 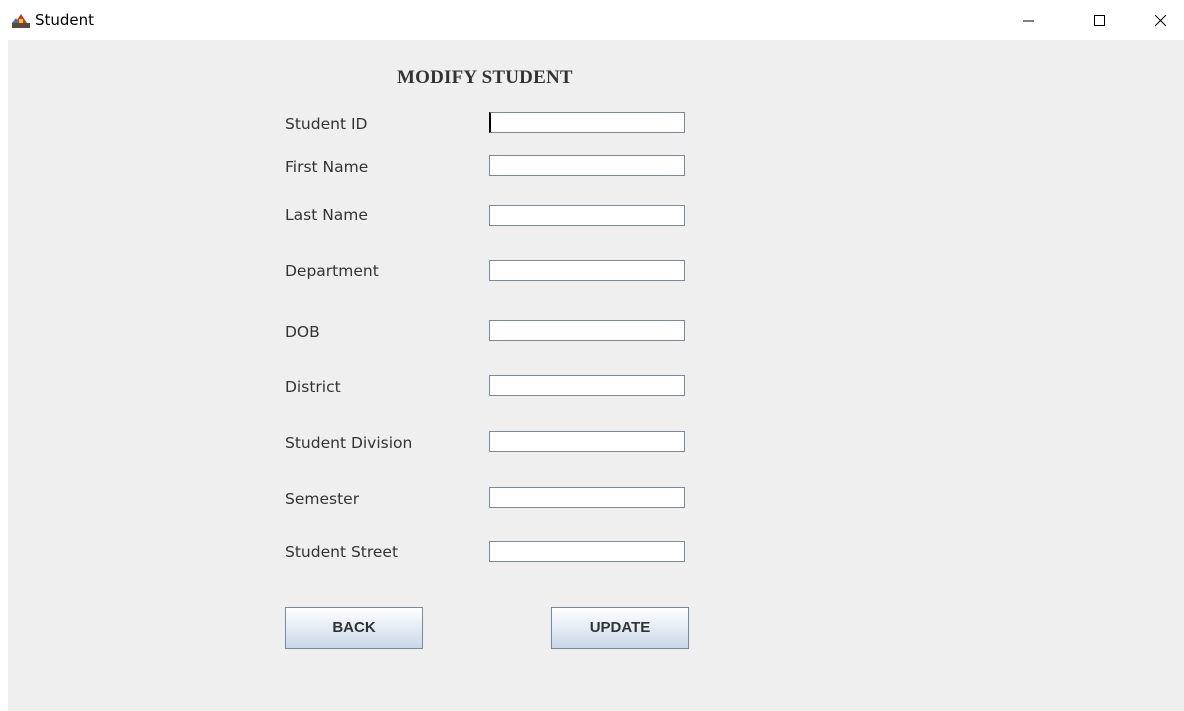 I want to click on update-button: UPDATE, so click(x=620, y=628).